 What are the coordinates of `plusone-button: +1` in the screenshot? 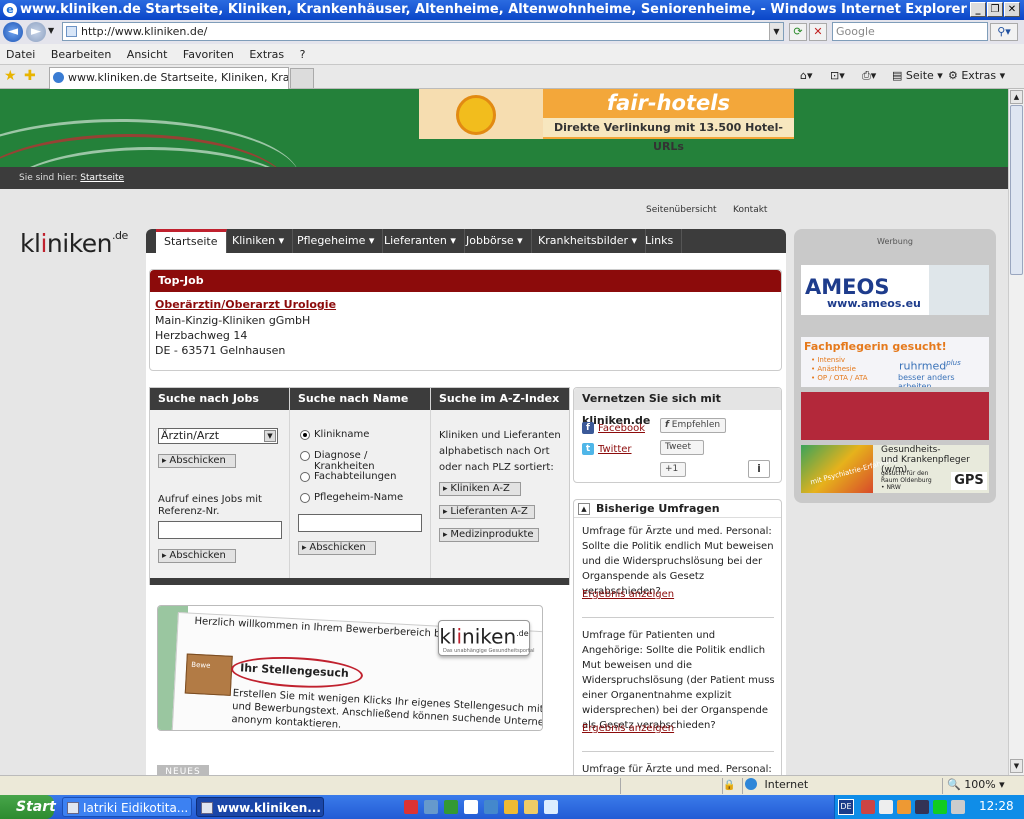 It's located at (673, 469).